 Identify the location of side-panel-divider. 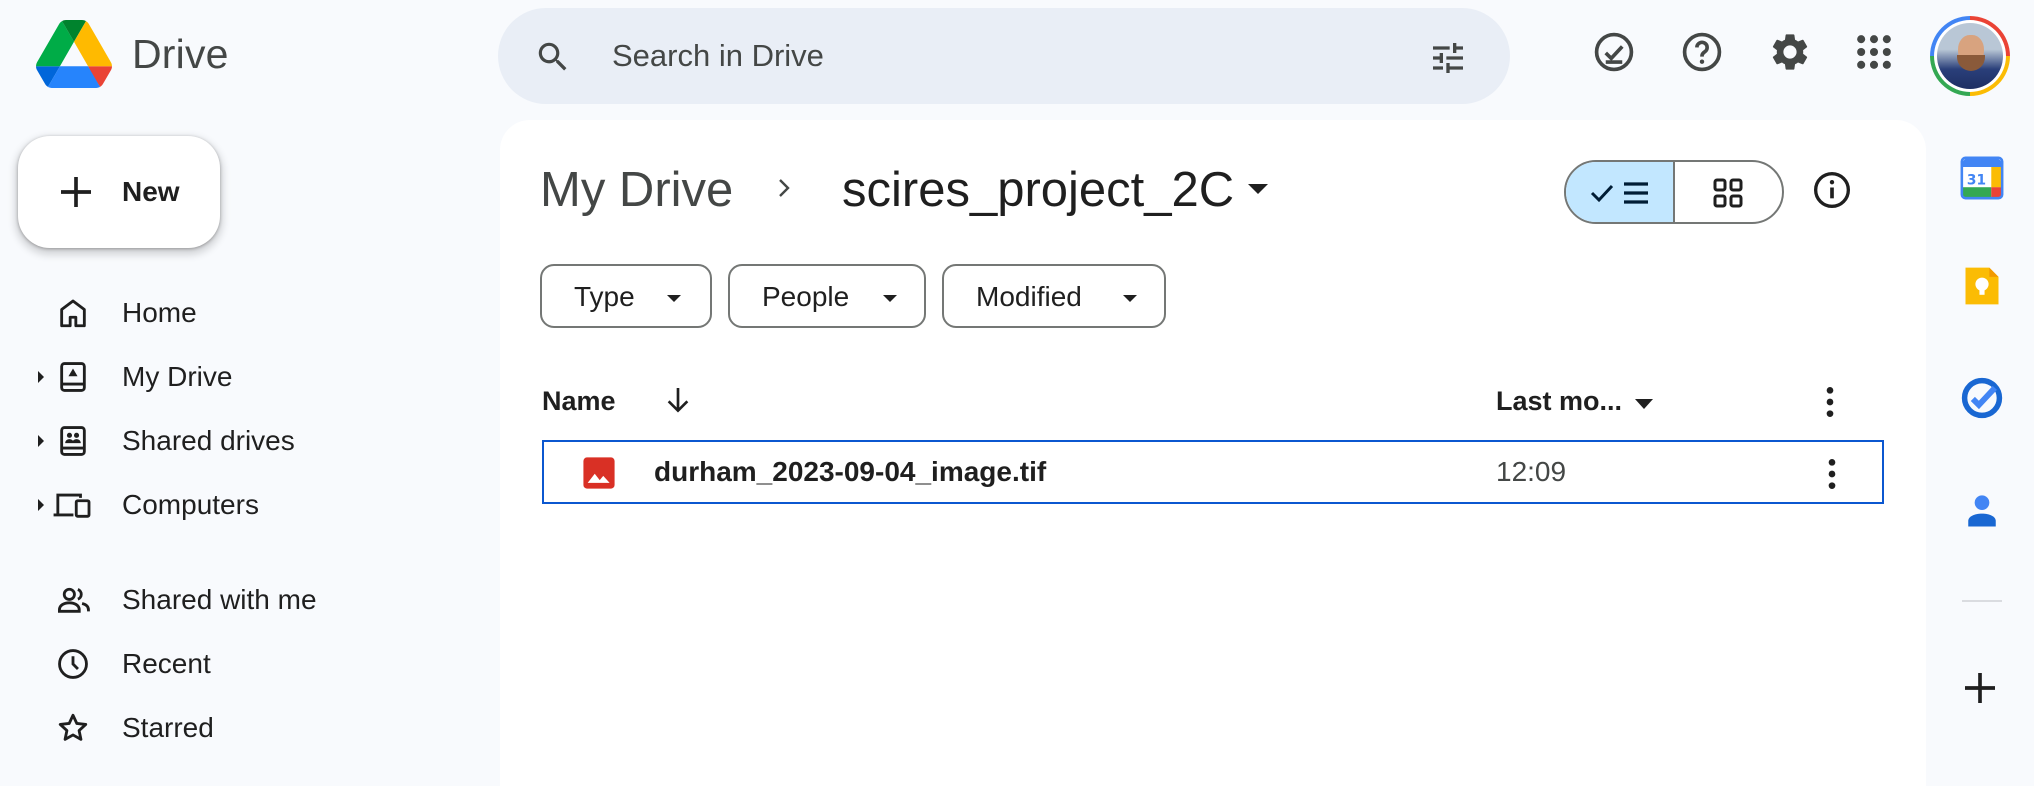
(1982, 601).